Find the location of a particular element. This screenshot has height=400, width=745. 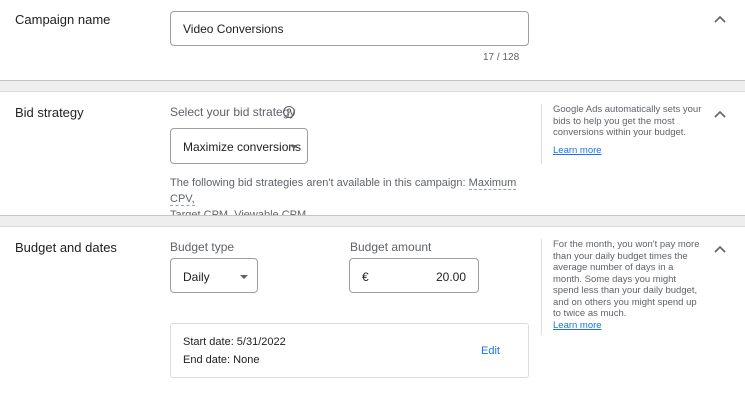

budget-type-value: Daily is located at coordinates (196, 277).